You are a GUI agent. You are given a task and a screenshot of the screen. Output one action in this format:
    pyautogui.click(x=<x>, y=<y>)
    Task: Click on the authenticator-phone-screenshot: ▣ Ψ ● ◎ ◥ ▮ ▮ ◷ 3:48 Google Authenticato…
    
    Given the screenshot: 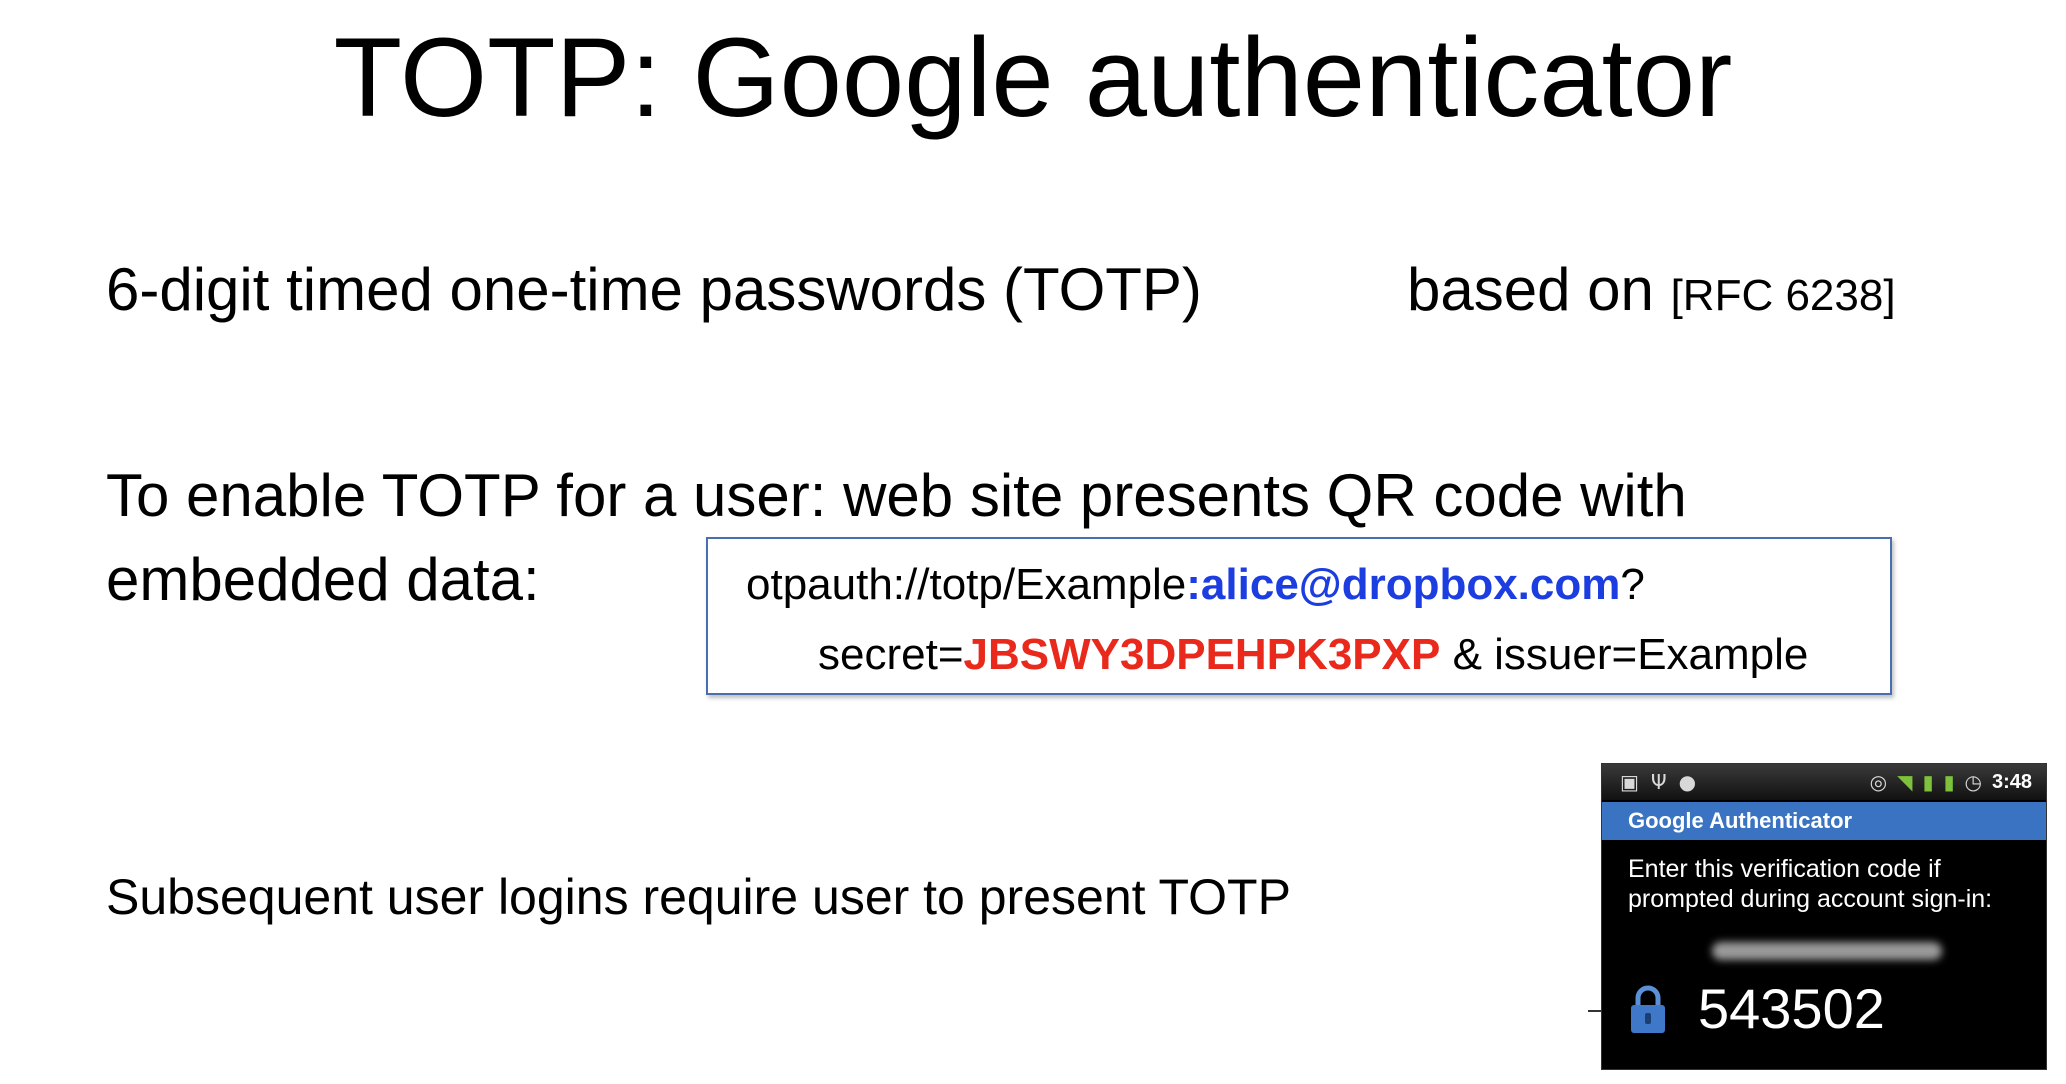 What is the action you would take?
    pyautogui.click(x=1824, y=916)
    